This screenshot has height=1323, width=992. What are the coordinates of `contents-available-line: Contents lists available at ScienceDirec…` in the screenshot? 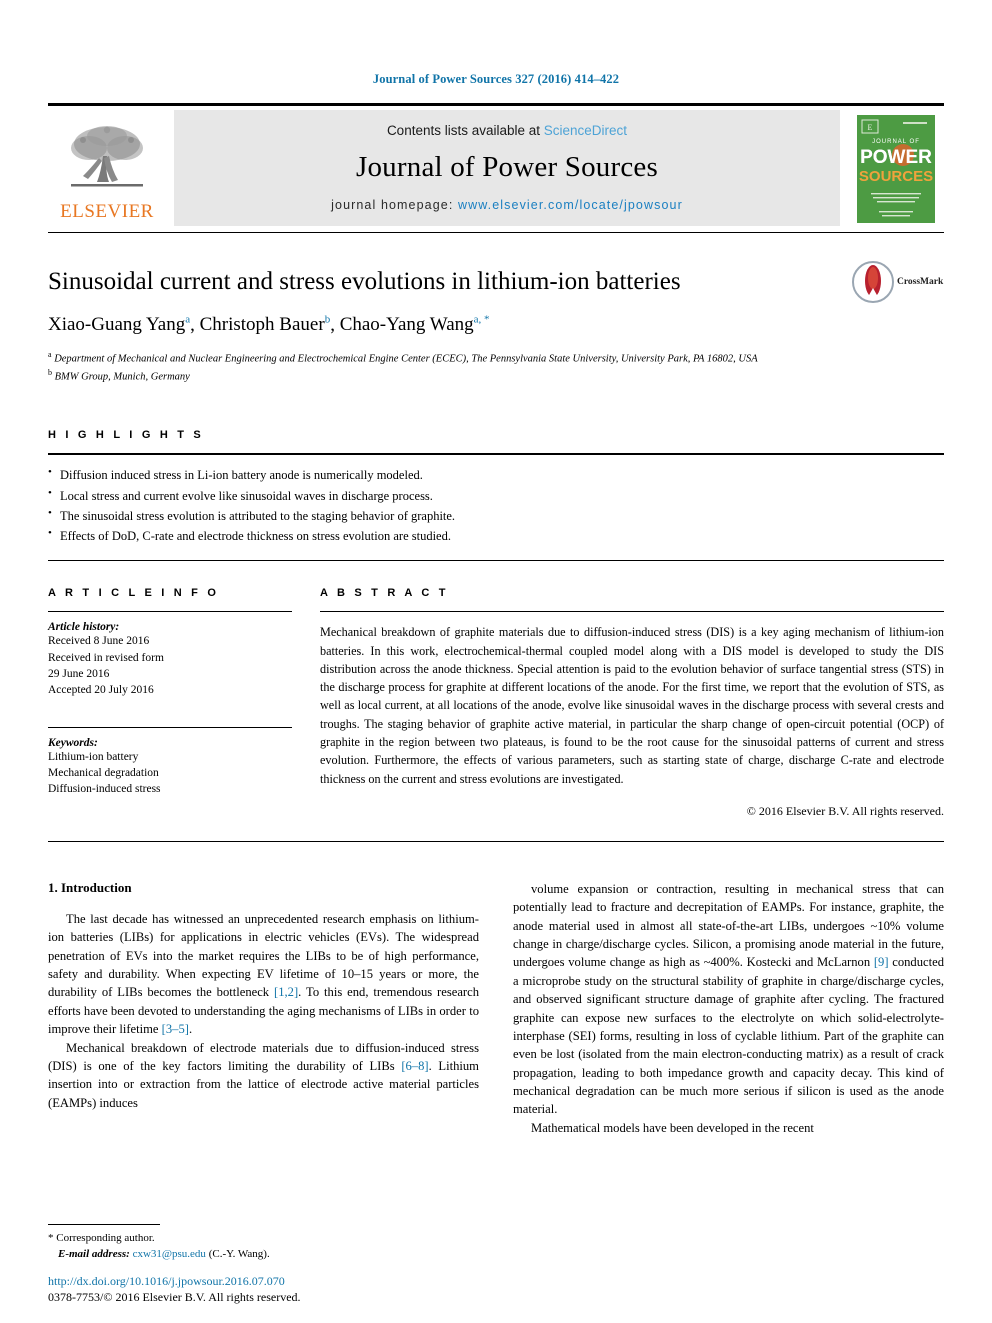 It's located at (507, 130).